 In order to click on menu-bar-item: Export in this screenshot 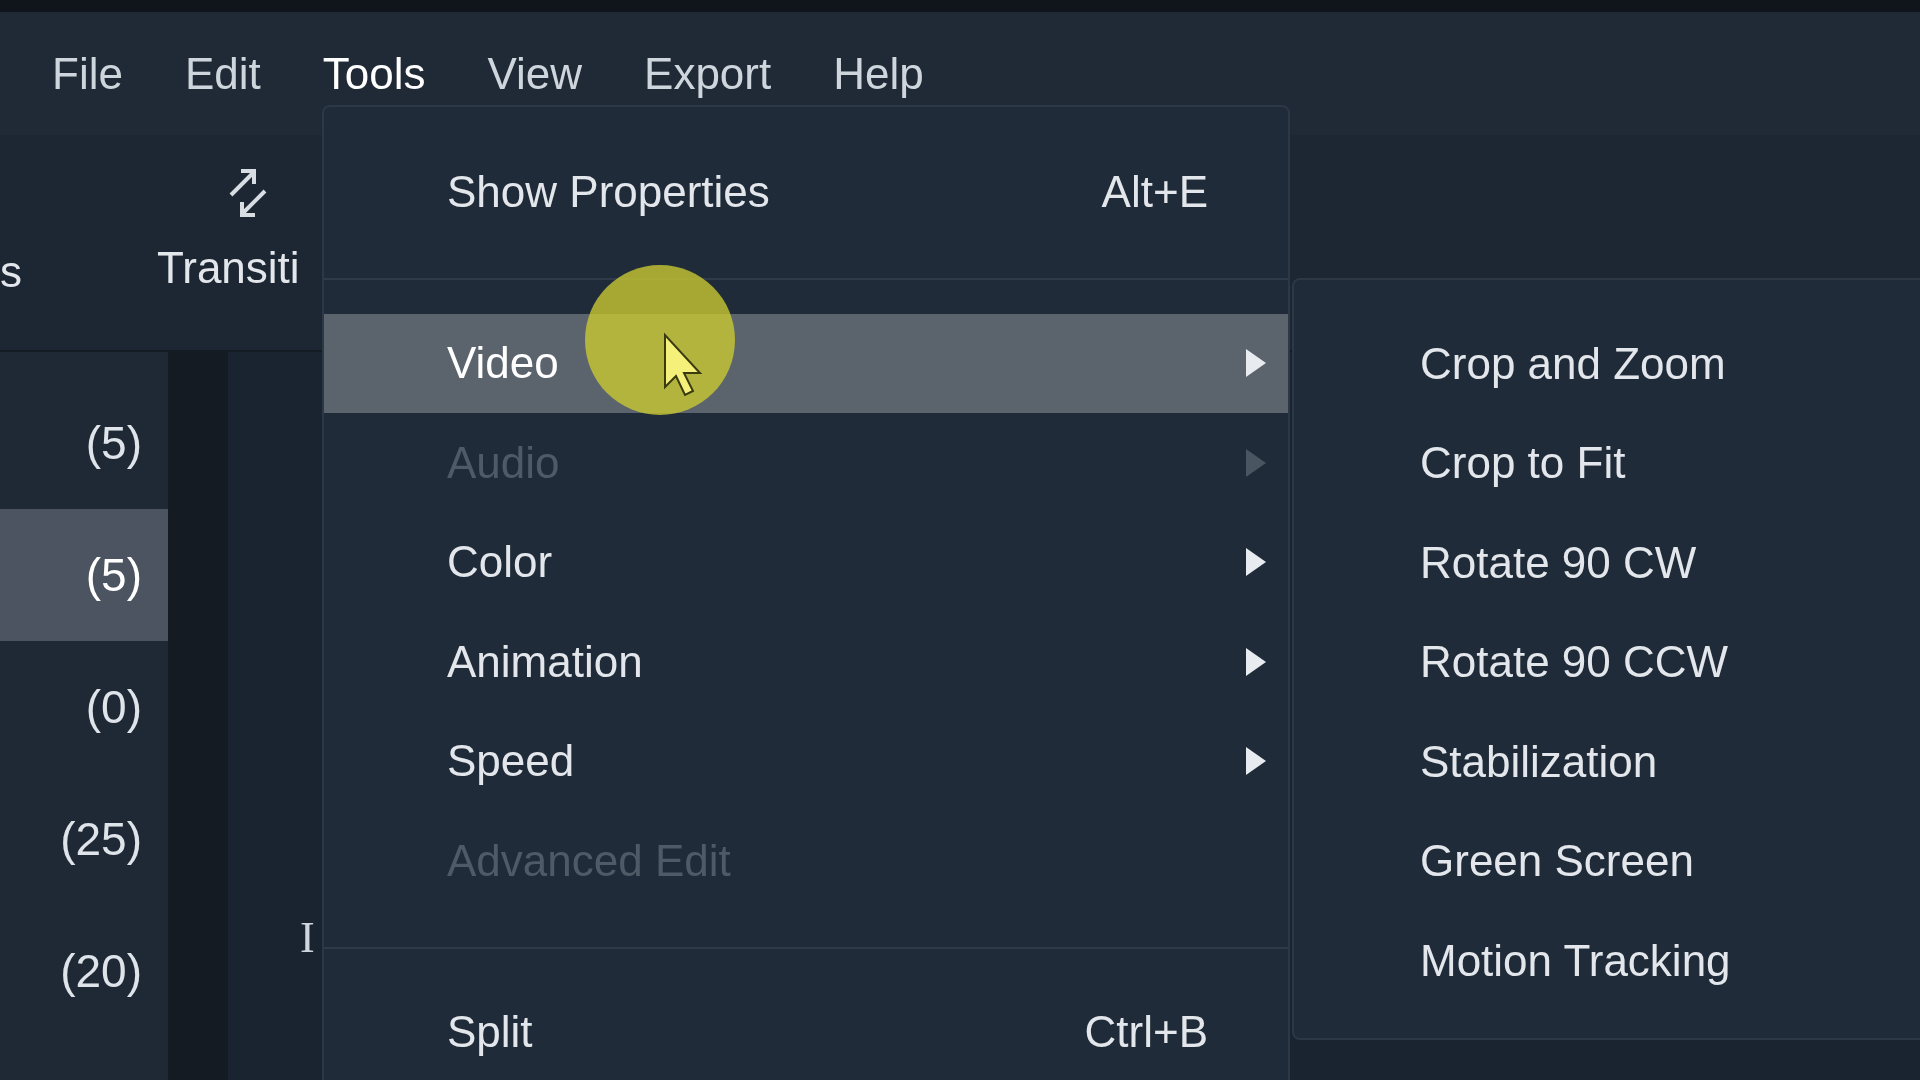, I will do `click(708, 73)`.